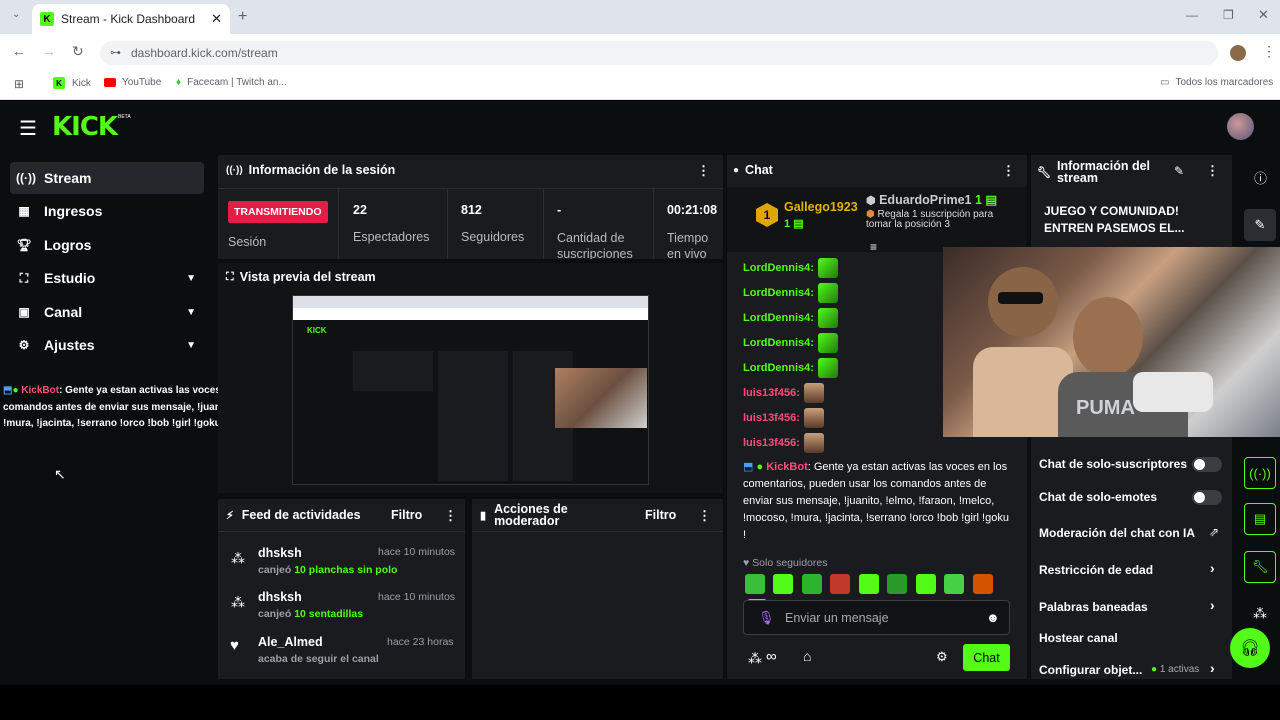  I want to click on browser-tab: K Stream - Kick Dashboard ✕, so click(131, 19).